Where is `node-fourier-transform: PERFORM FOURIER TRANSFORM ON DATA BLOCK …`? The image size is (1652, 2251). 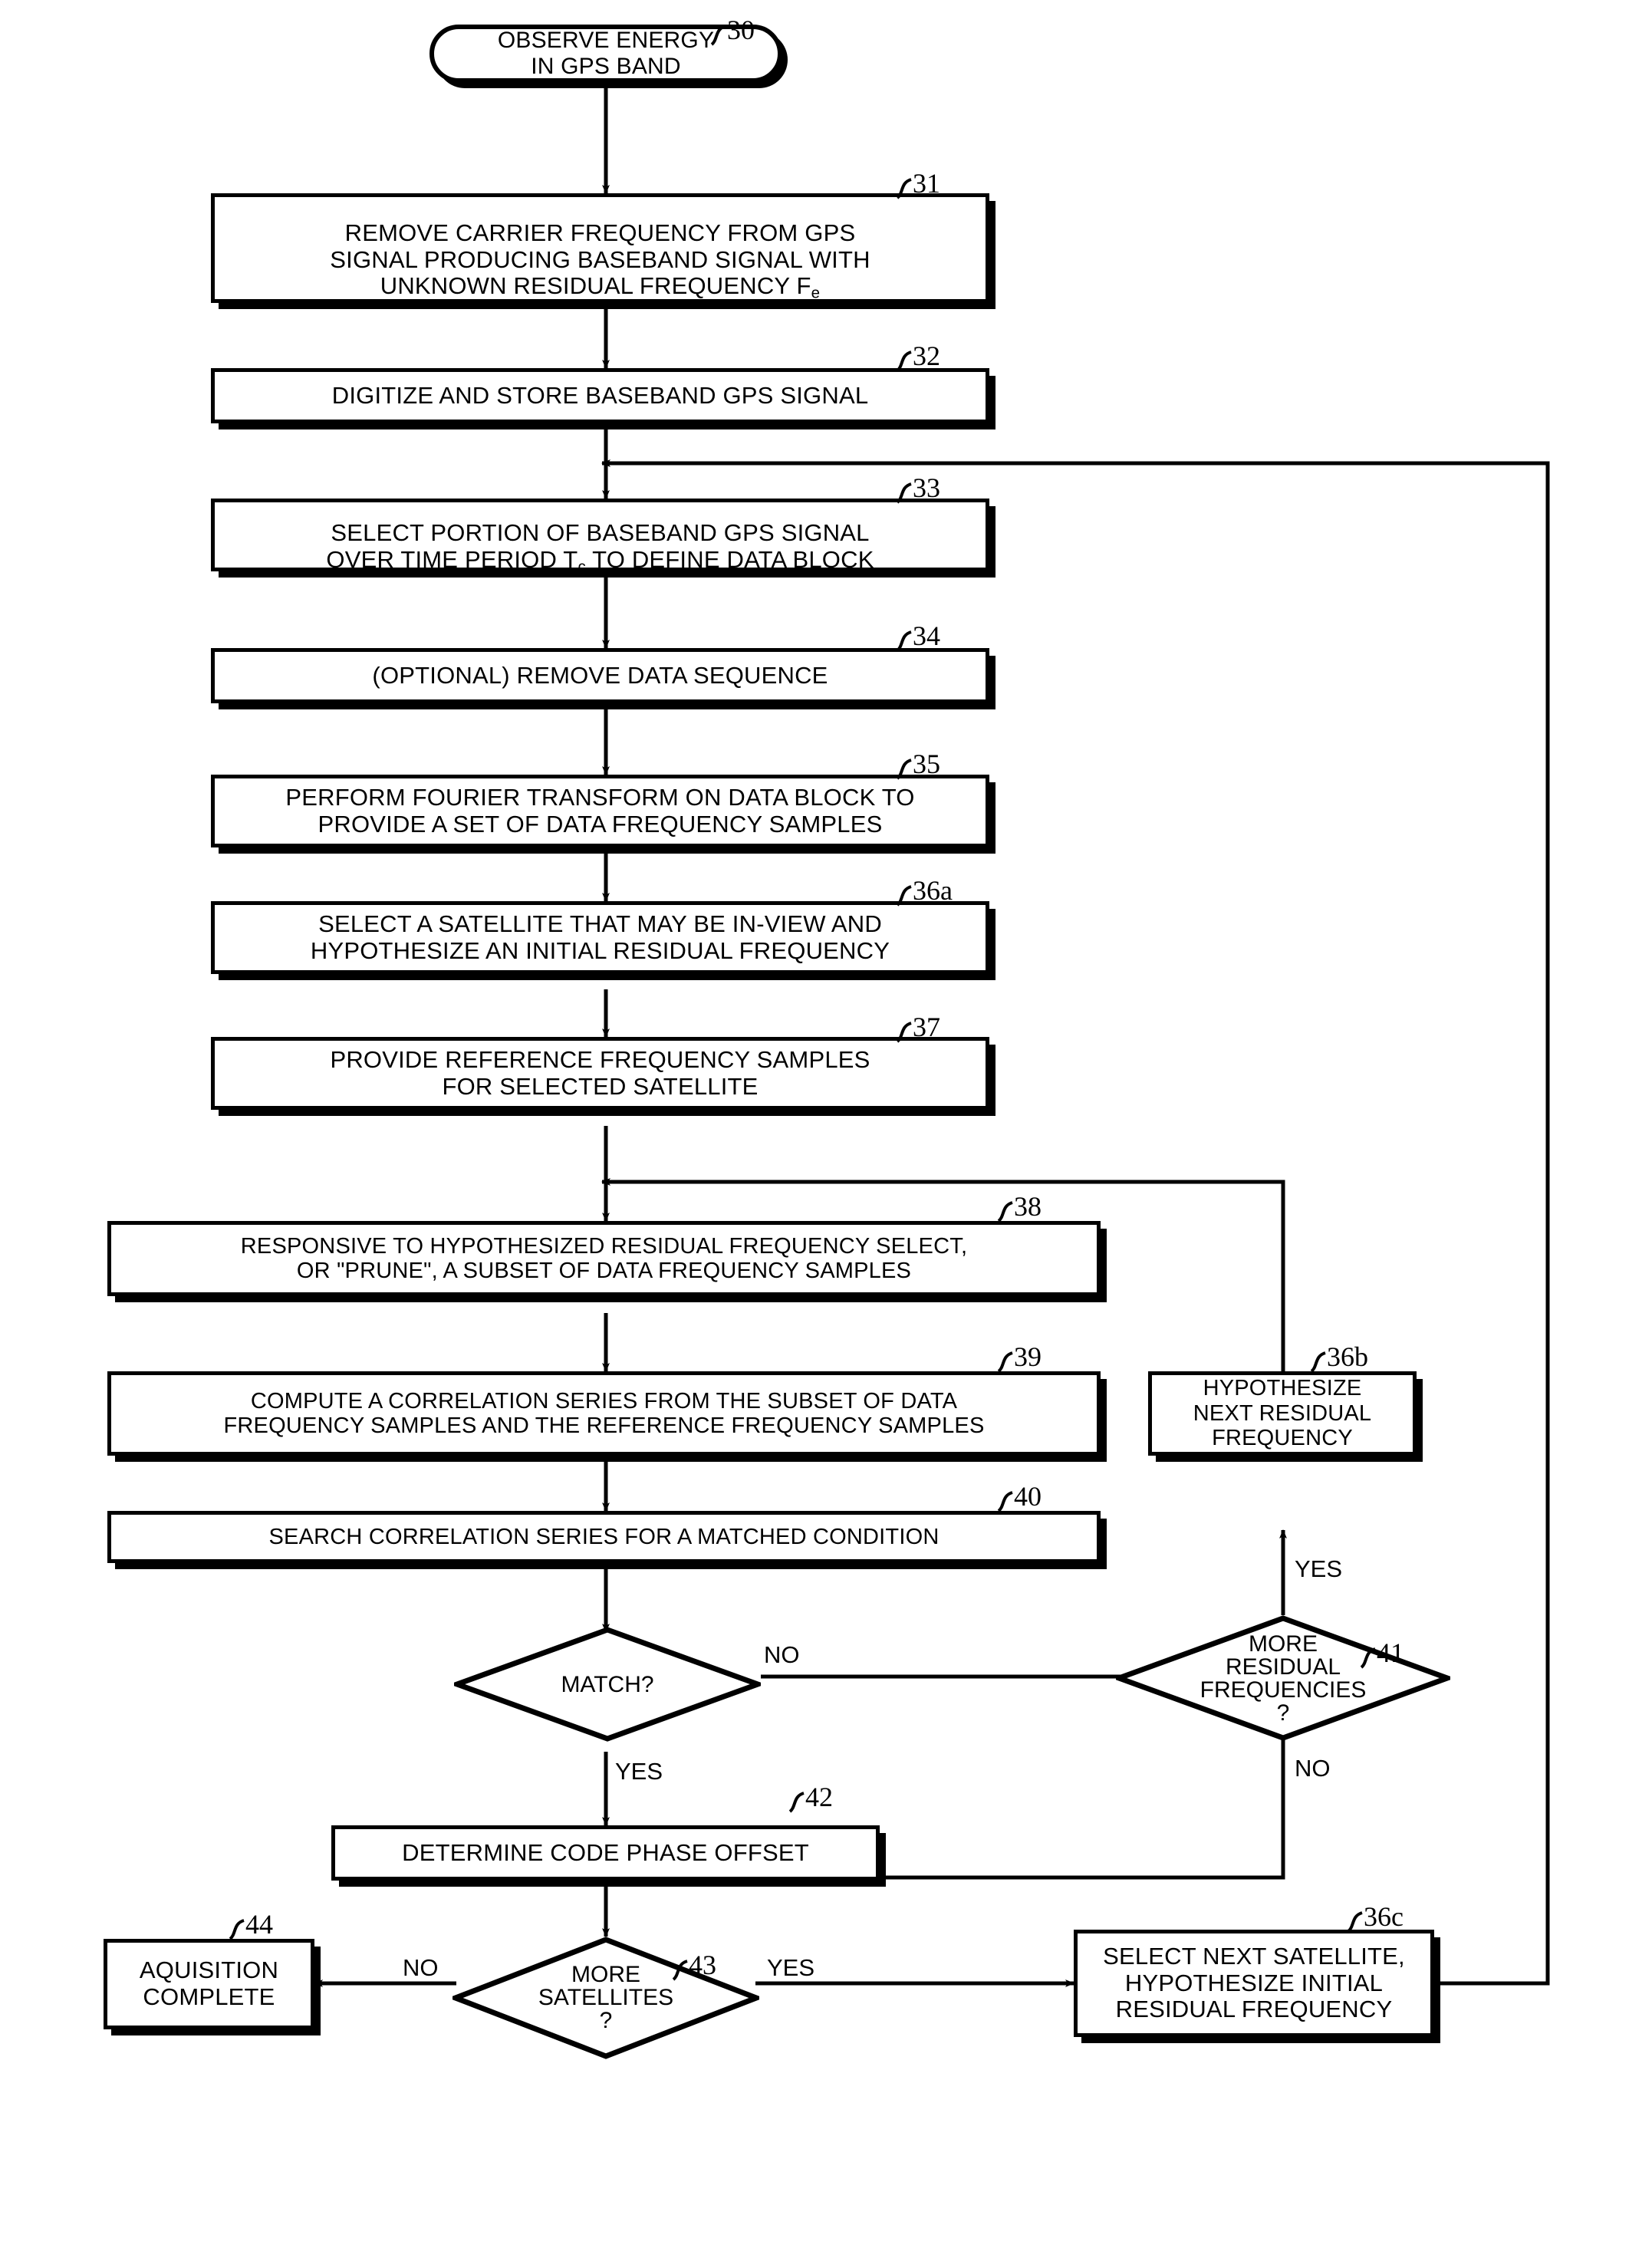
node-fourier-transform: PERFORM FOURIER TRANSFORM ON DATA BLOCK … is located at coordinates (600, 811).